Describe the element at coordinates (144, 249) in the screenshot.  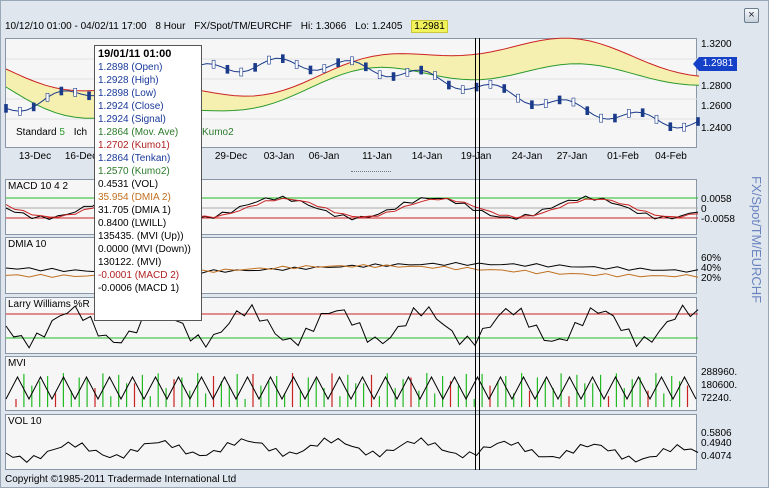
I see `tooltip-row: 0.0000 (MVI (Down))` at that location.